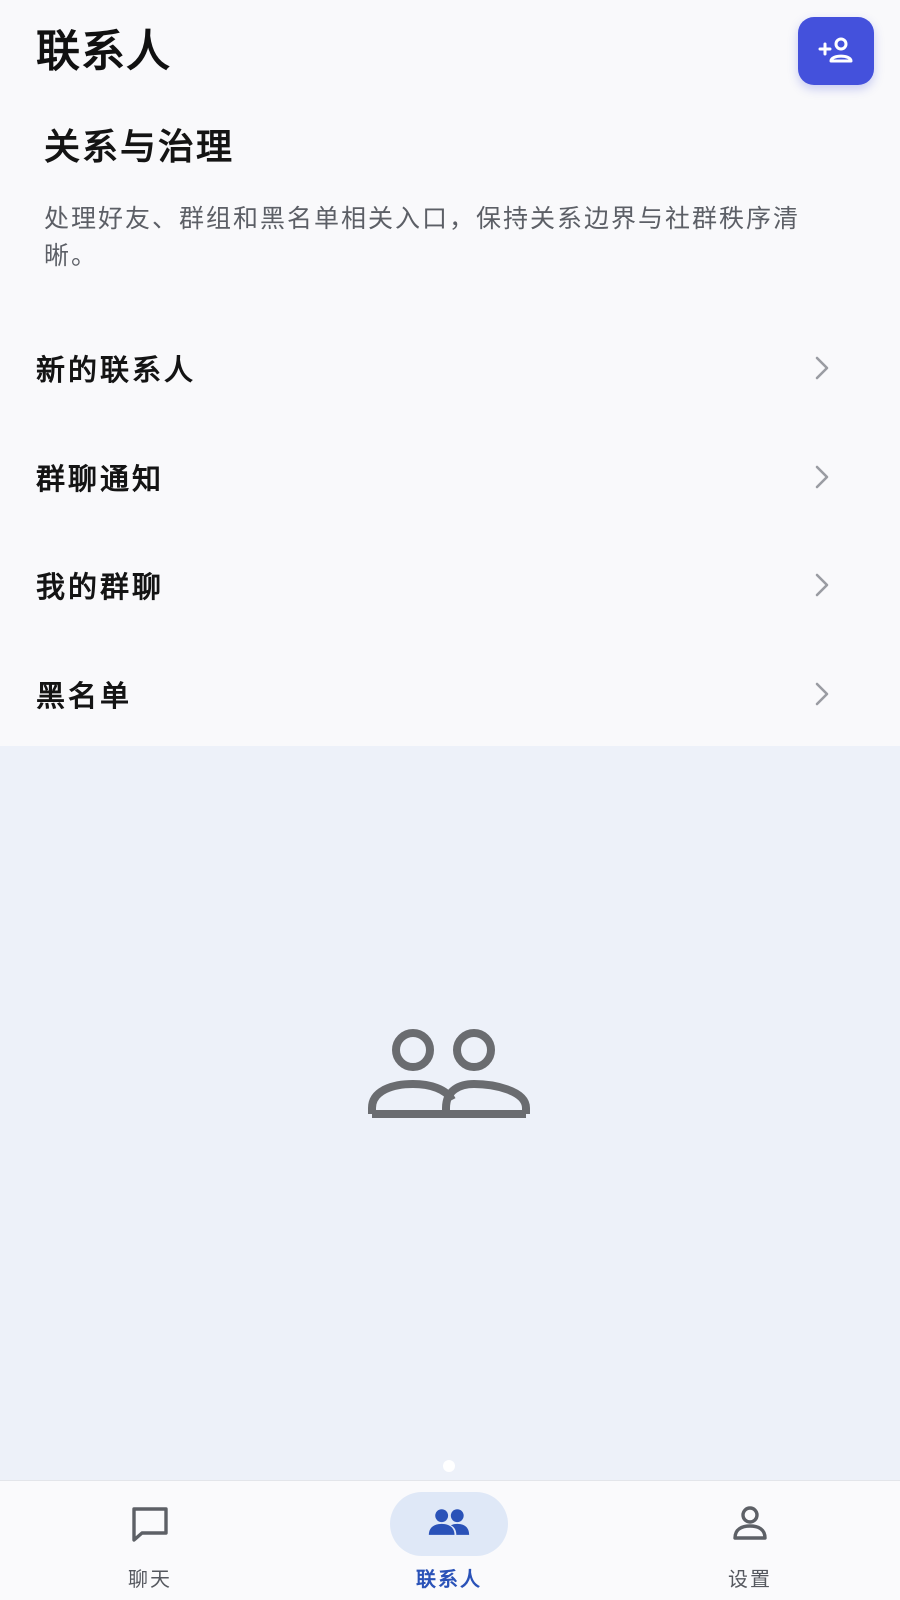 The height and width of the screenshot is (1600, 900). Describe the element at coordinates (750, 1523) in the screenshot. I see `person-icon` at that location.